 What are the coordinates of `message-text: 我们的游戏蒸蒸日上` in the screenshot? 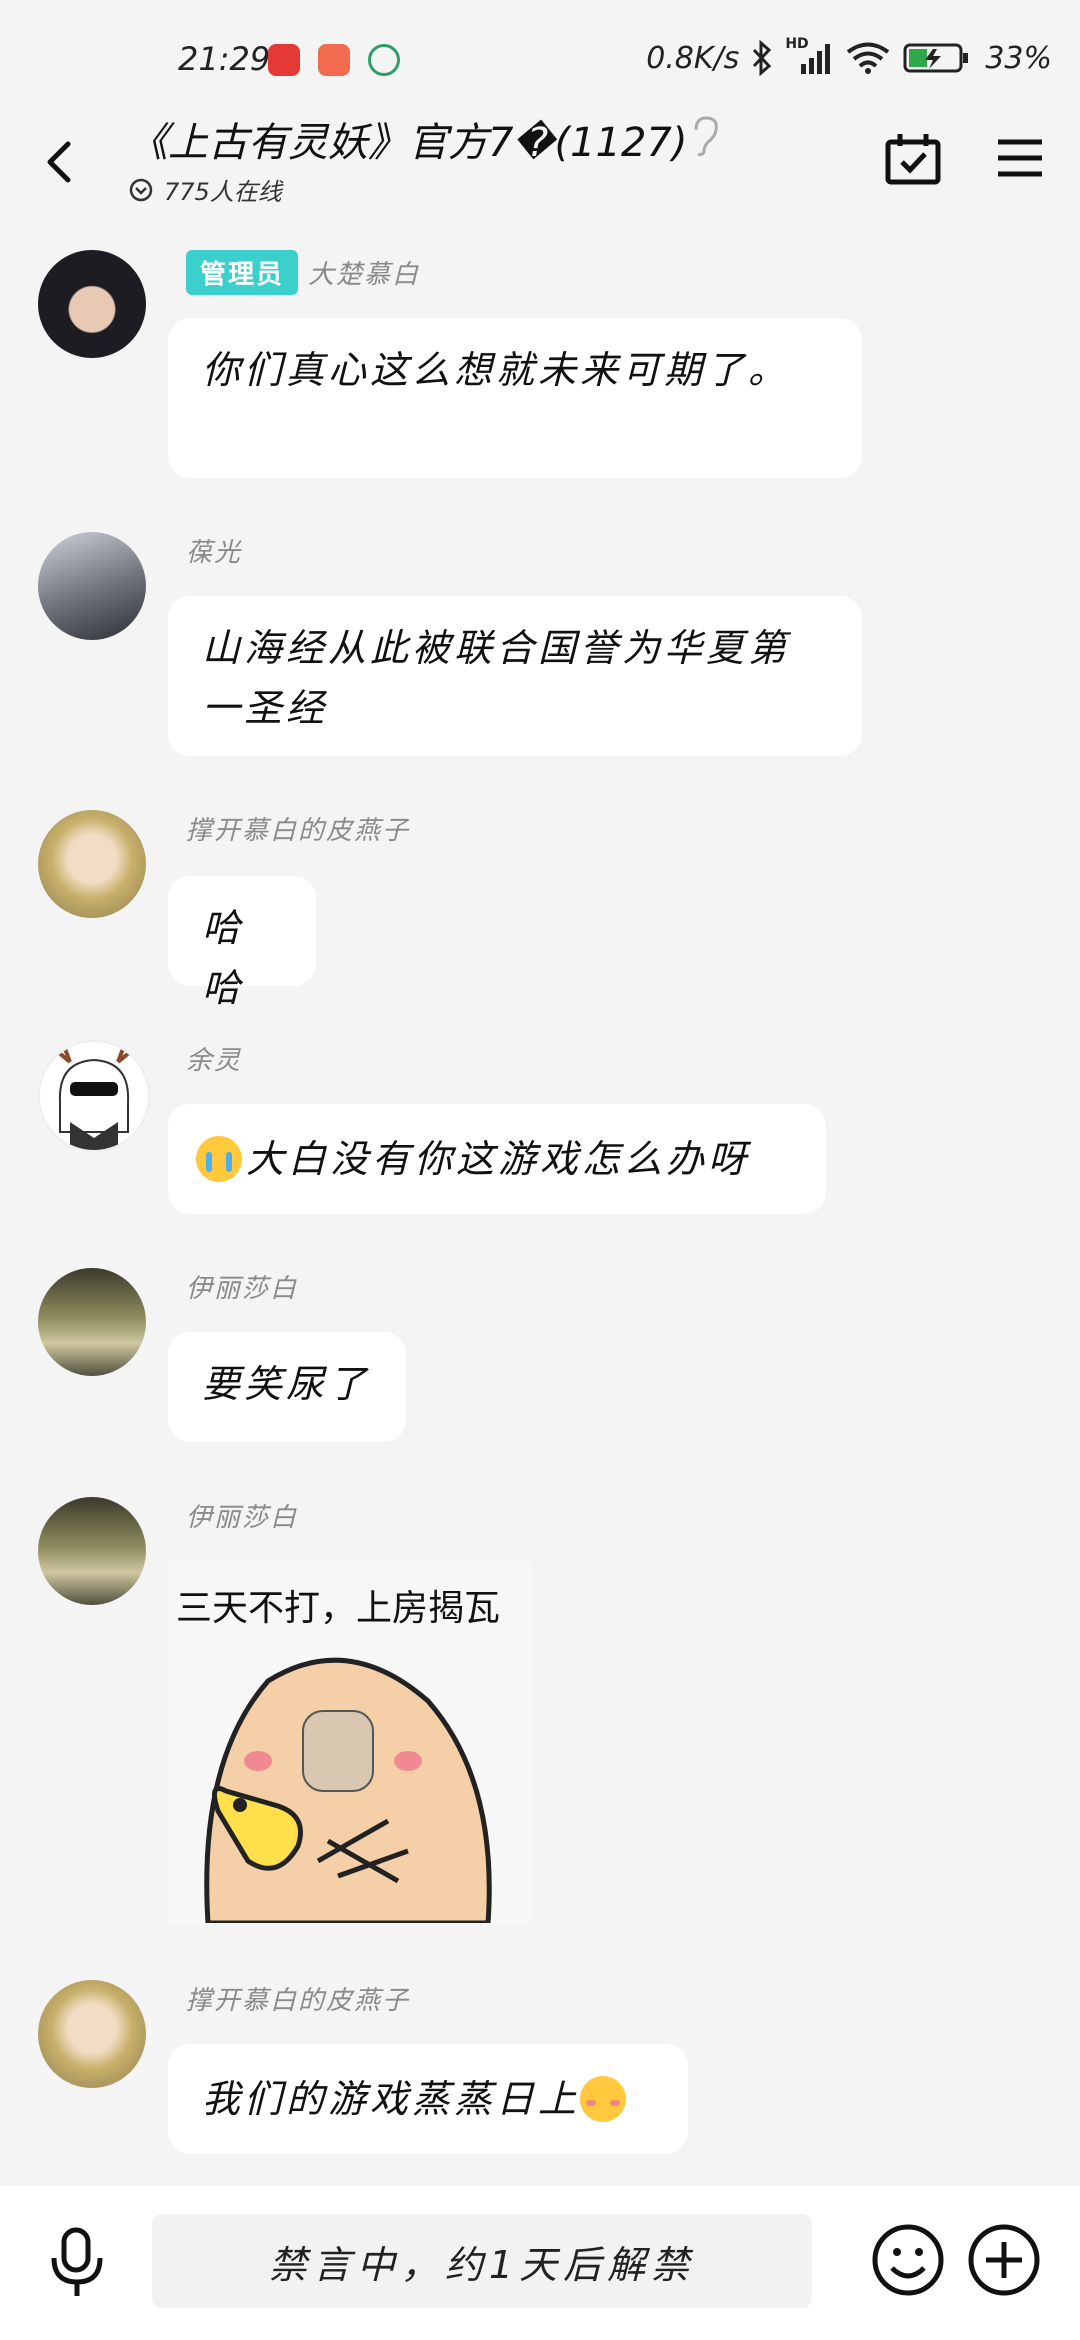 It's located at (391, 2099).